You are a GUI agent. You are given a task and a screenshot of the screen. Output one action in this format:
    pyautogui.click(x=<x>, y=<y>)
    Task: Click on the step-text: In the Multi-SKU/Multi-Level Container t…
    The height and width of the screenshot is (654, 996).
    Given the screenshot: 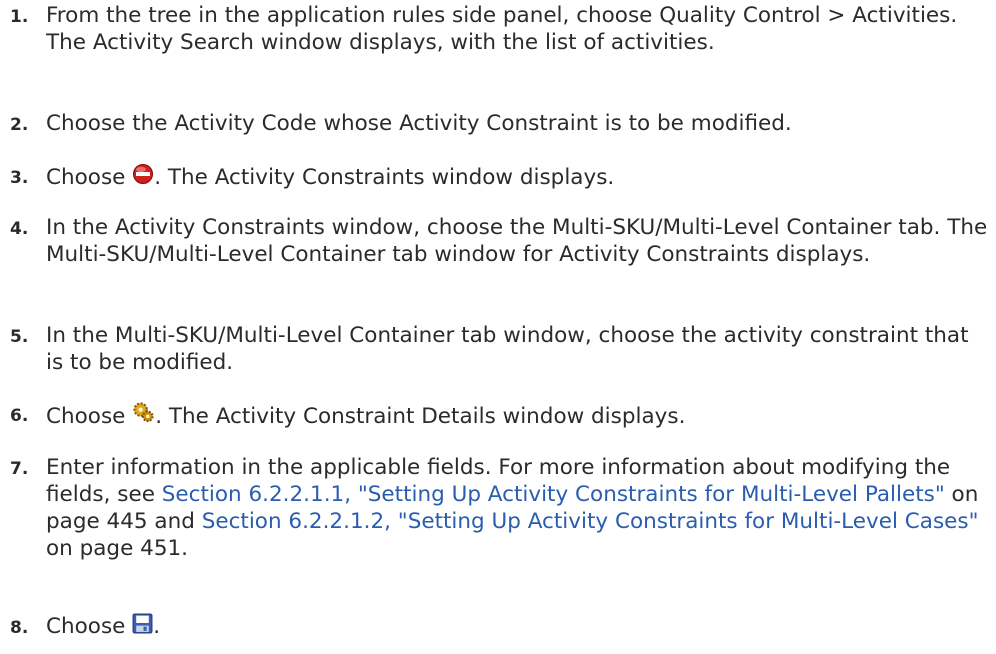 What is the action you would take?
    pyautogui.click(x=507, y=349)
    